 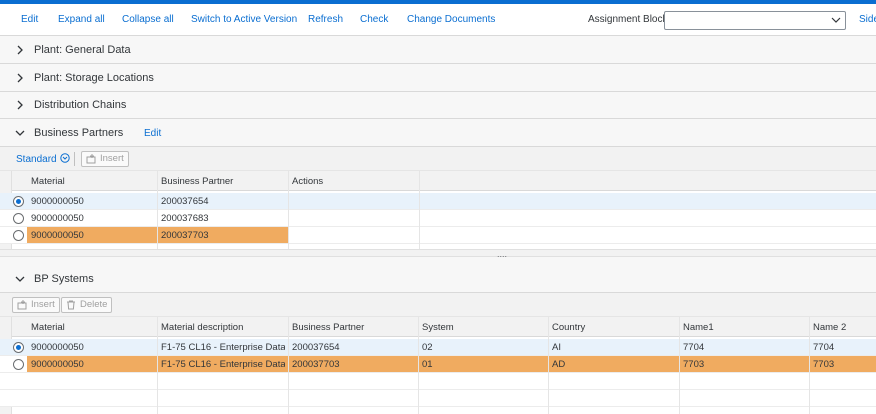 I want to click on column-header-actions: Actions, so click(x=307, y=181).